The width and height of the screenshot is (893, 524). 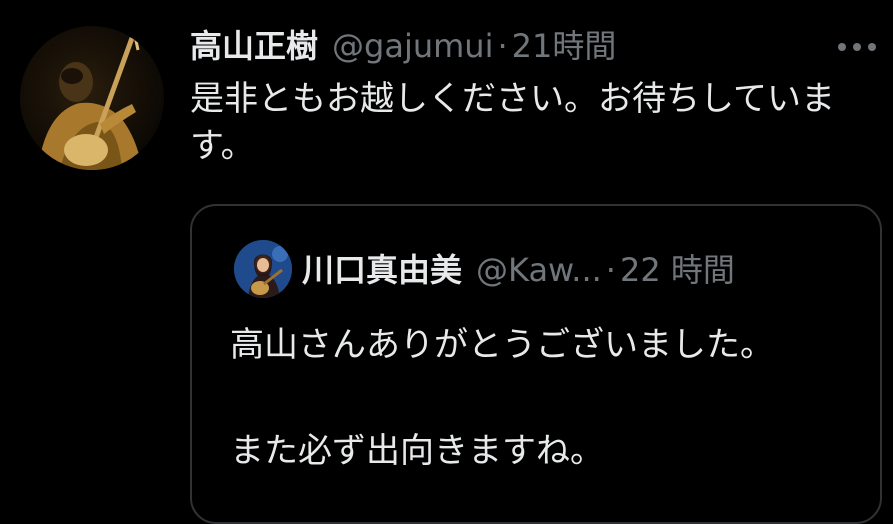 What do you see at coordinates (417, 451) in the screenshot?
I see `quoted-tweet-text-line2: また必ず出向きますね。` at bounding box center [417, 451].